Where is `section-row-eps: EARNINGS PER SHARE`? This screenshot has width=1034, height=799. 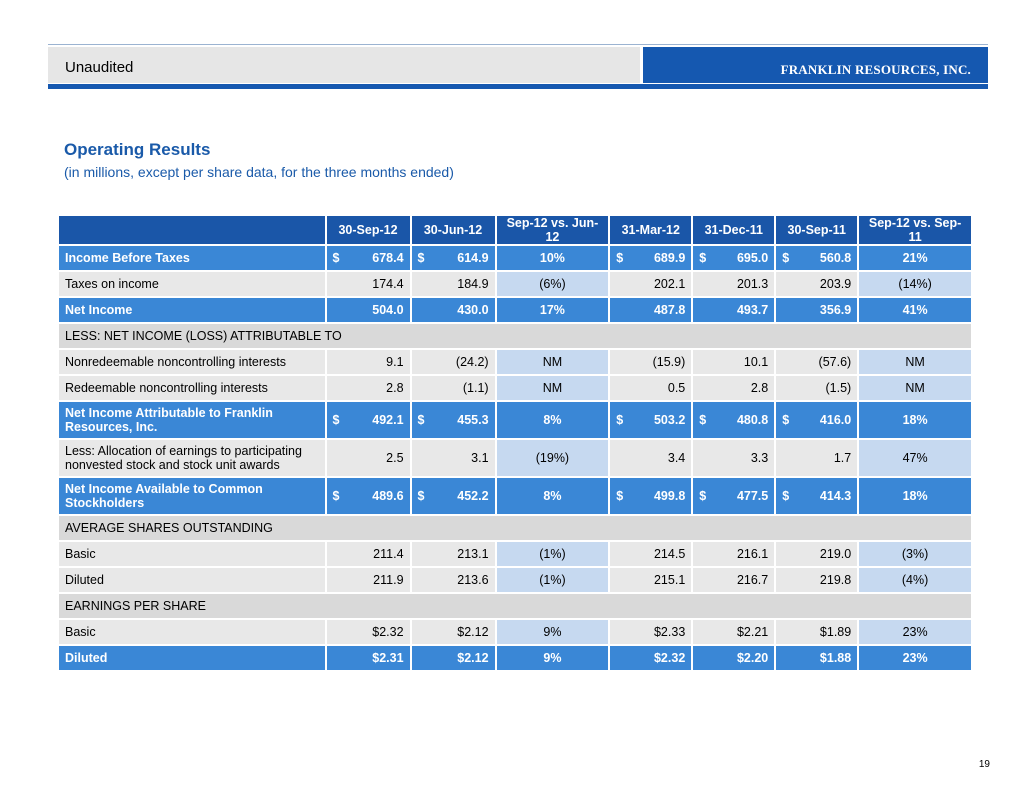 section-row-eps: EARNINGS PER SHARE is located at coordinates (515, 606).